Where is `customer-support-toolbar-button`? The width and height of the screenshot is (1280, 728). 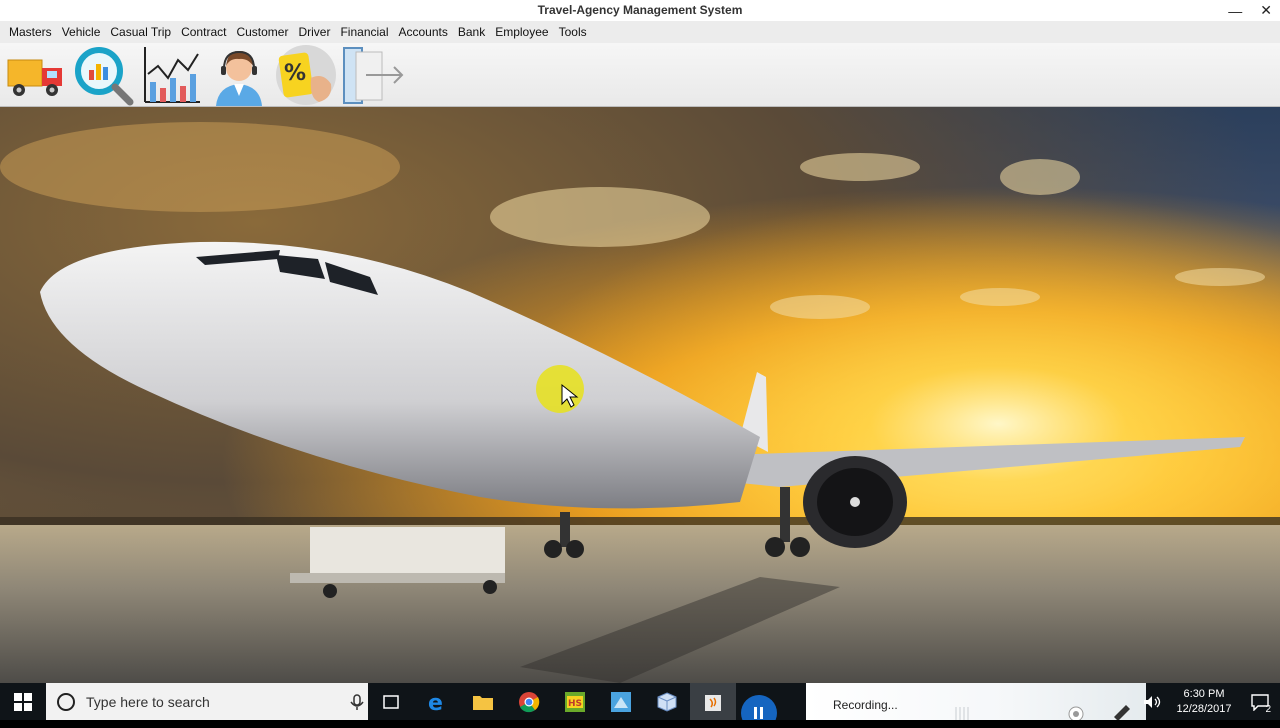 customer-support-toolbar-button is located at coordinates (239, 75).